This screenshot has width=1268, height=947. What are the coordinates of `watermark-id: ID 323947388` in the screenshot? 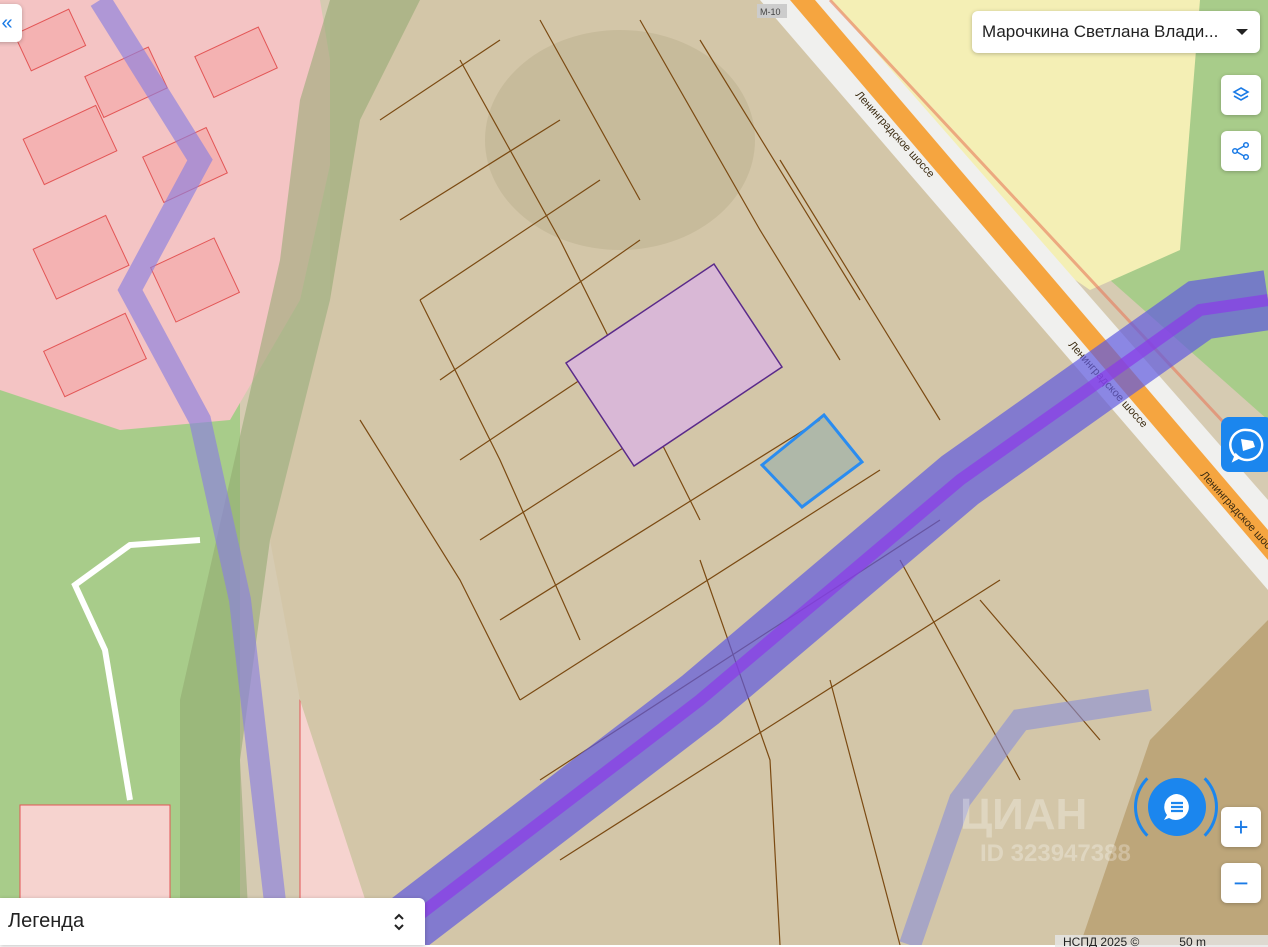 It's located at (1055, 853).